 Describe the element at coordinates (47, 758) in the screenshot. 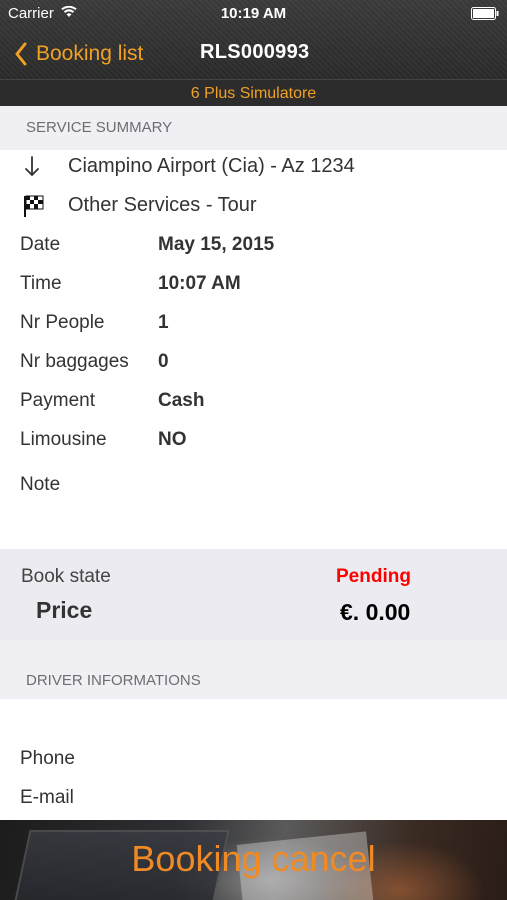

I see `field-label: Phone` at that location.